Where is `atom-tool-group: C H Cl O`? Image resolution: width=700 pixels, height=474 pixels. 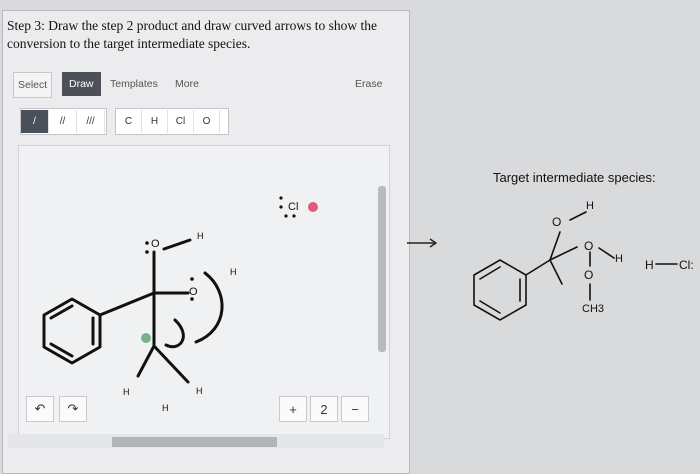 atom-tool-group: C H Cl O is located at coordinates (172, 121).